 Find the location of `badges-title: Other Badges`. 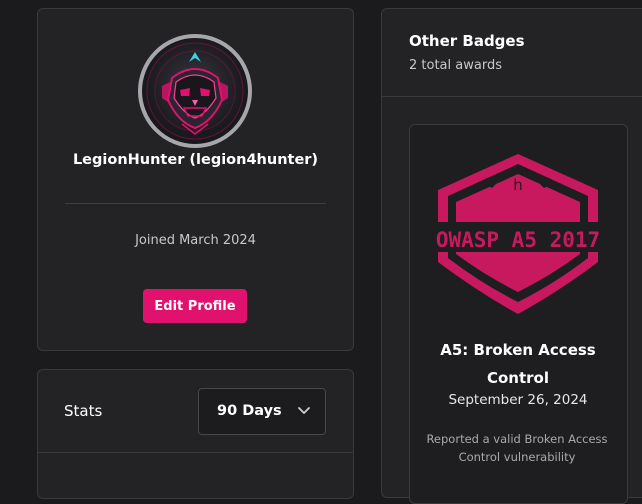

badges-title: Other Badges is located at coordinates (467, 41).